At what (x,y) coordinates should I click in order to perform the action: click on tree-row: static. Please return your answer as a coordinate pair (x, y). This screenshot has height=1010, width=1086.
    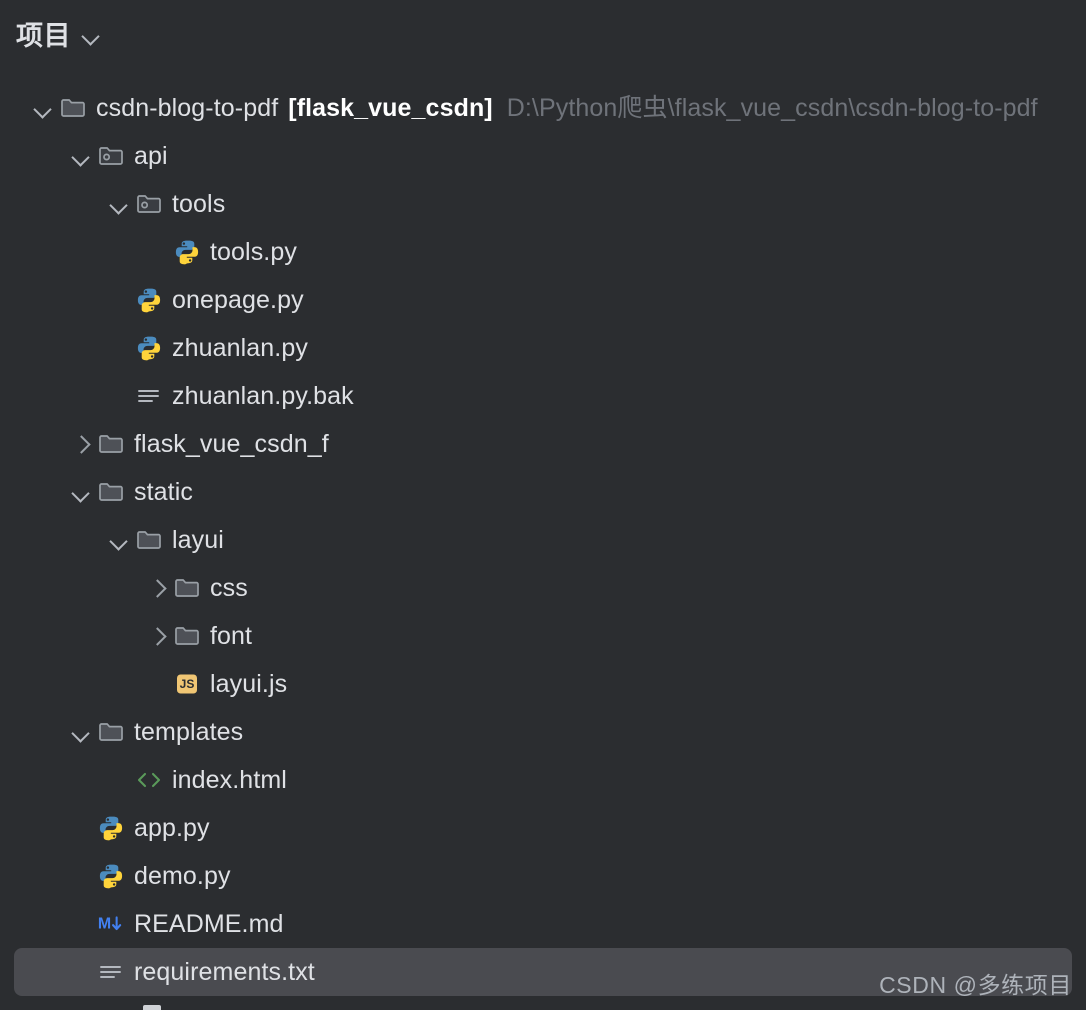
    Looking at the image, I should click on (543, 492).